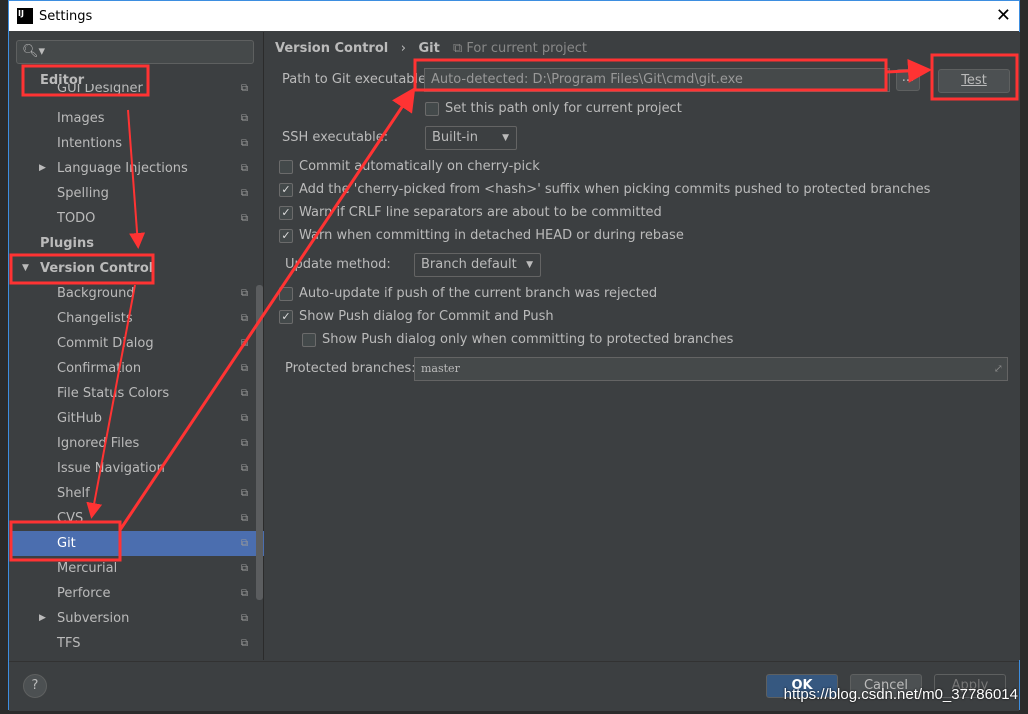 This screenshot has height=714, width=1028. What do you see at coordinates (137, 218) in the screenshot?
I see `sidebar-item-todo: TODO ⧉` at bounding box center [137, 218].